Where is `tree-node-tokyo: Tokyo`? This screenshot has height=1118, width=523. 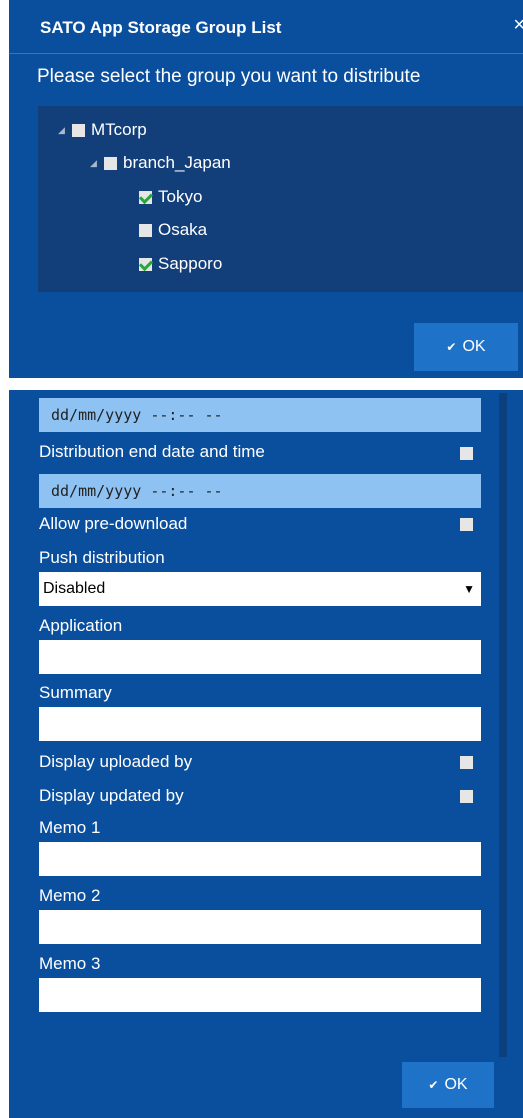
tree-node-tokyo: Tokyo is located at coordinates (170, 197).